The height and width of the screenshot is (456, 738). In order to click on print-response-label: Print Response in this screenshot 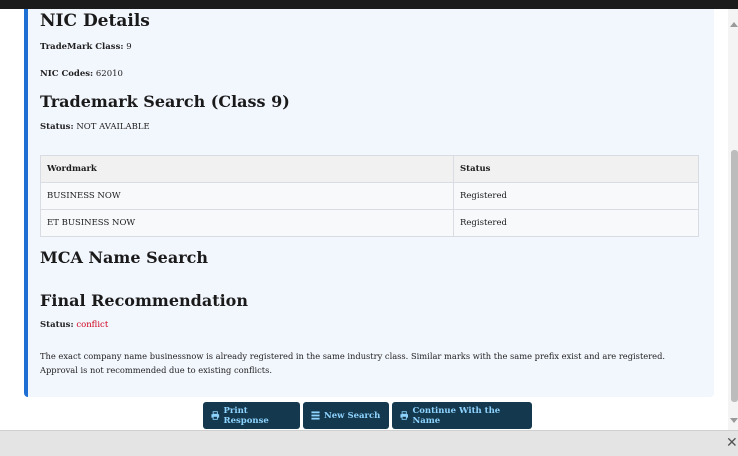, I will do `click(246, 415)`.